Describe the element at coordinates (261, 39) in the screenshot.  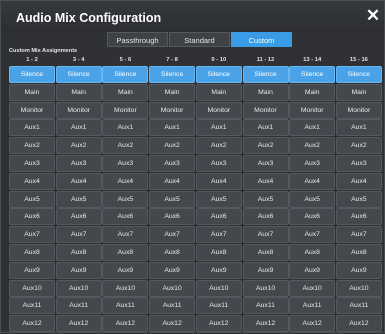
I see `mode-button-custom: Custom` at that location.